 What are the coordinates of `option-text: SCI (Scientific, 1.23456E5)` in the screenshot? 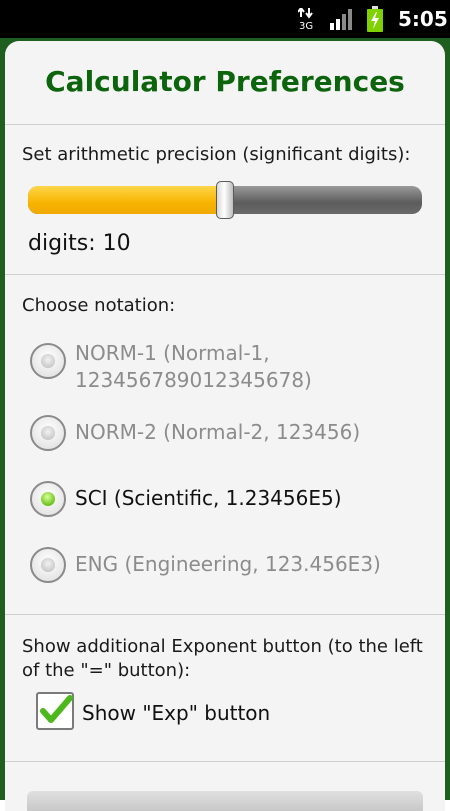 It's located at (245, 498).